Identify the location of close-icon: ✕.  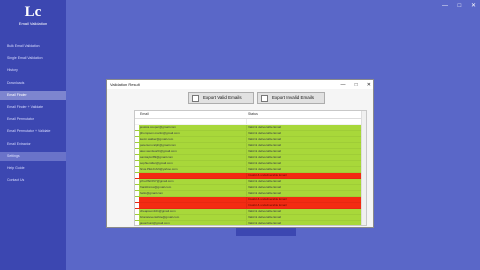
(473, 6).